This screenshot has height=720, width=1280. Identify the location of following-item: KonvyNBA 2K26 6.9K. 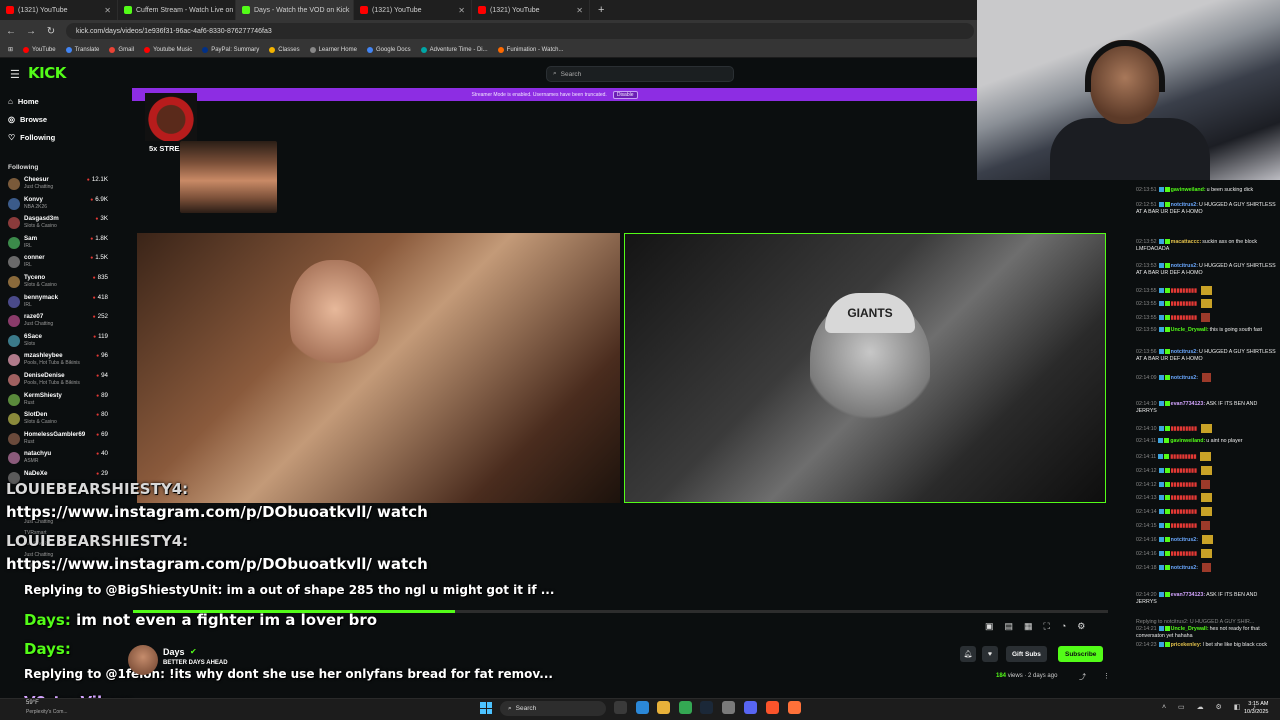
(58, 206).